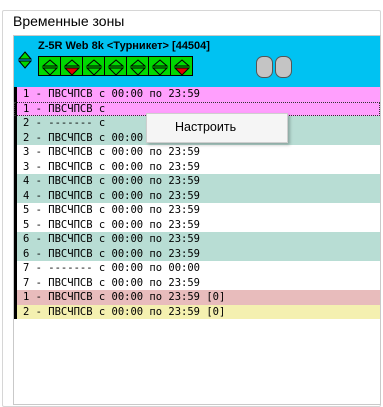 The width and height of the screenshot is (383, 407). I want to click on time-zone-row: 1 - ПВСЧПСВ с 00:00 по 23:59, so click(197, 94).